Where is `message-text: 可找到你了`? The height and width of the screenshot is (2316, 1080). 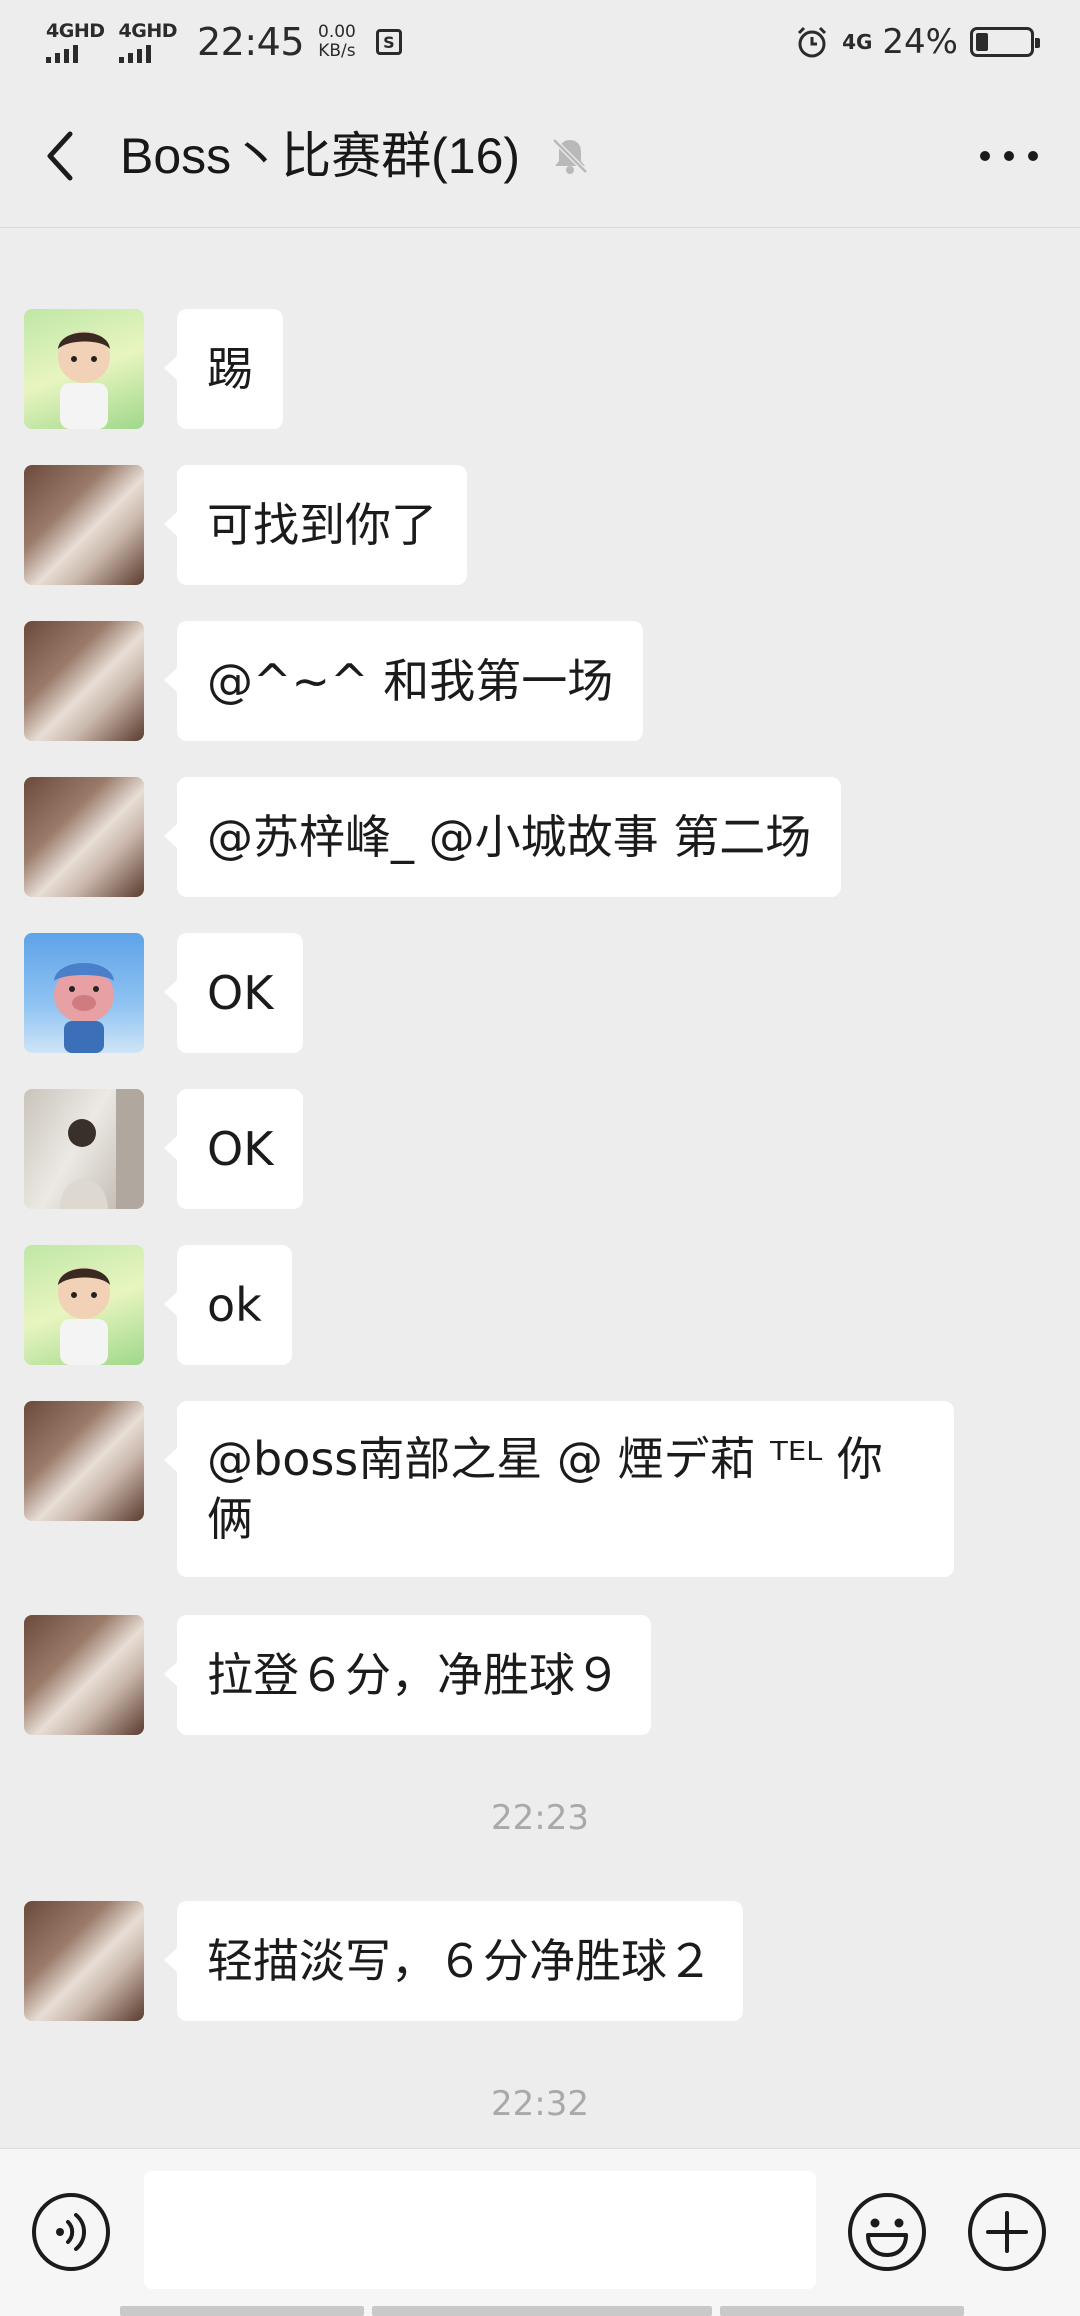 message-text: 可找到你了 is located at coordinates (322, 525).